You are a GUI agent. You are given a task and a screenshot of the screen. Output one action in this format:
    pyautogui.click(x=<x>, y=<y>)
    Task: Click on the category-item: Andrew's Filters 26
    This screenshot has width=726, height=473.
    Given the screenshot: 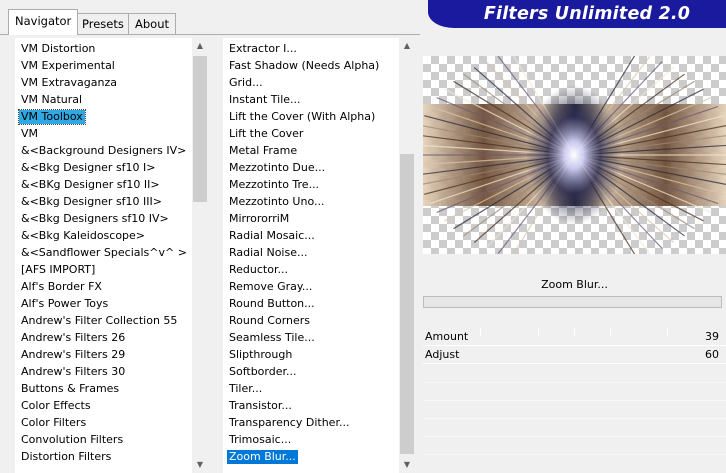 What is the action you would take?
    pyautogui.click(x=103, y=337)
    